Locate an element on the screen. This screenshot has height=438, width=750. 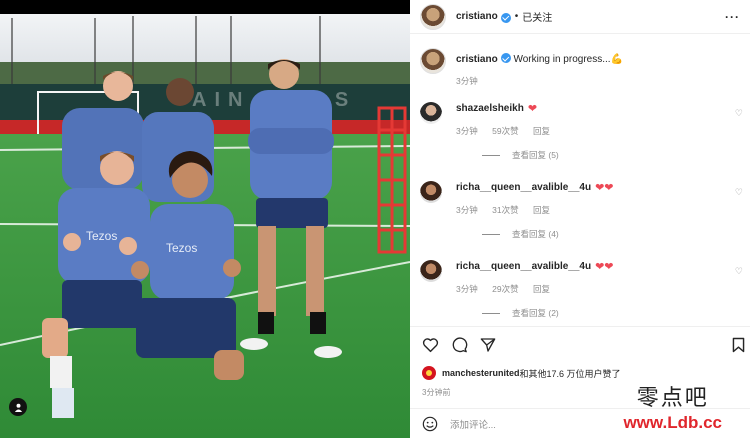
caption: cristiano Working in progress...💪 3分钟 is located at coordinates (521, 67).